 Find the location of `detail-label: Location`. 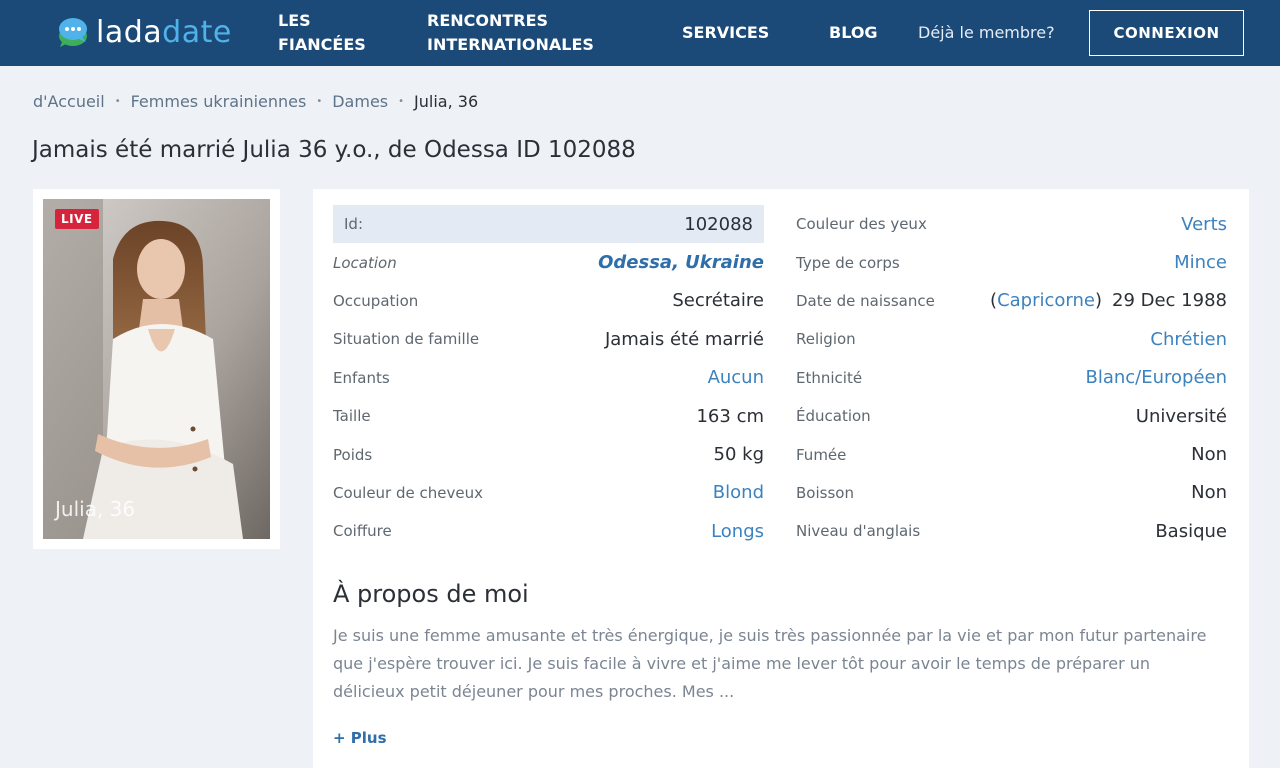

detail-label: Location is located at coordinates (365, 262).